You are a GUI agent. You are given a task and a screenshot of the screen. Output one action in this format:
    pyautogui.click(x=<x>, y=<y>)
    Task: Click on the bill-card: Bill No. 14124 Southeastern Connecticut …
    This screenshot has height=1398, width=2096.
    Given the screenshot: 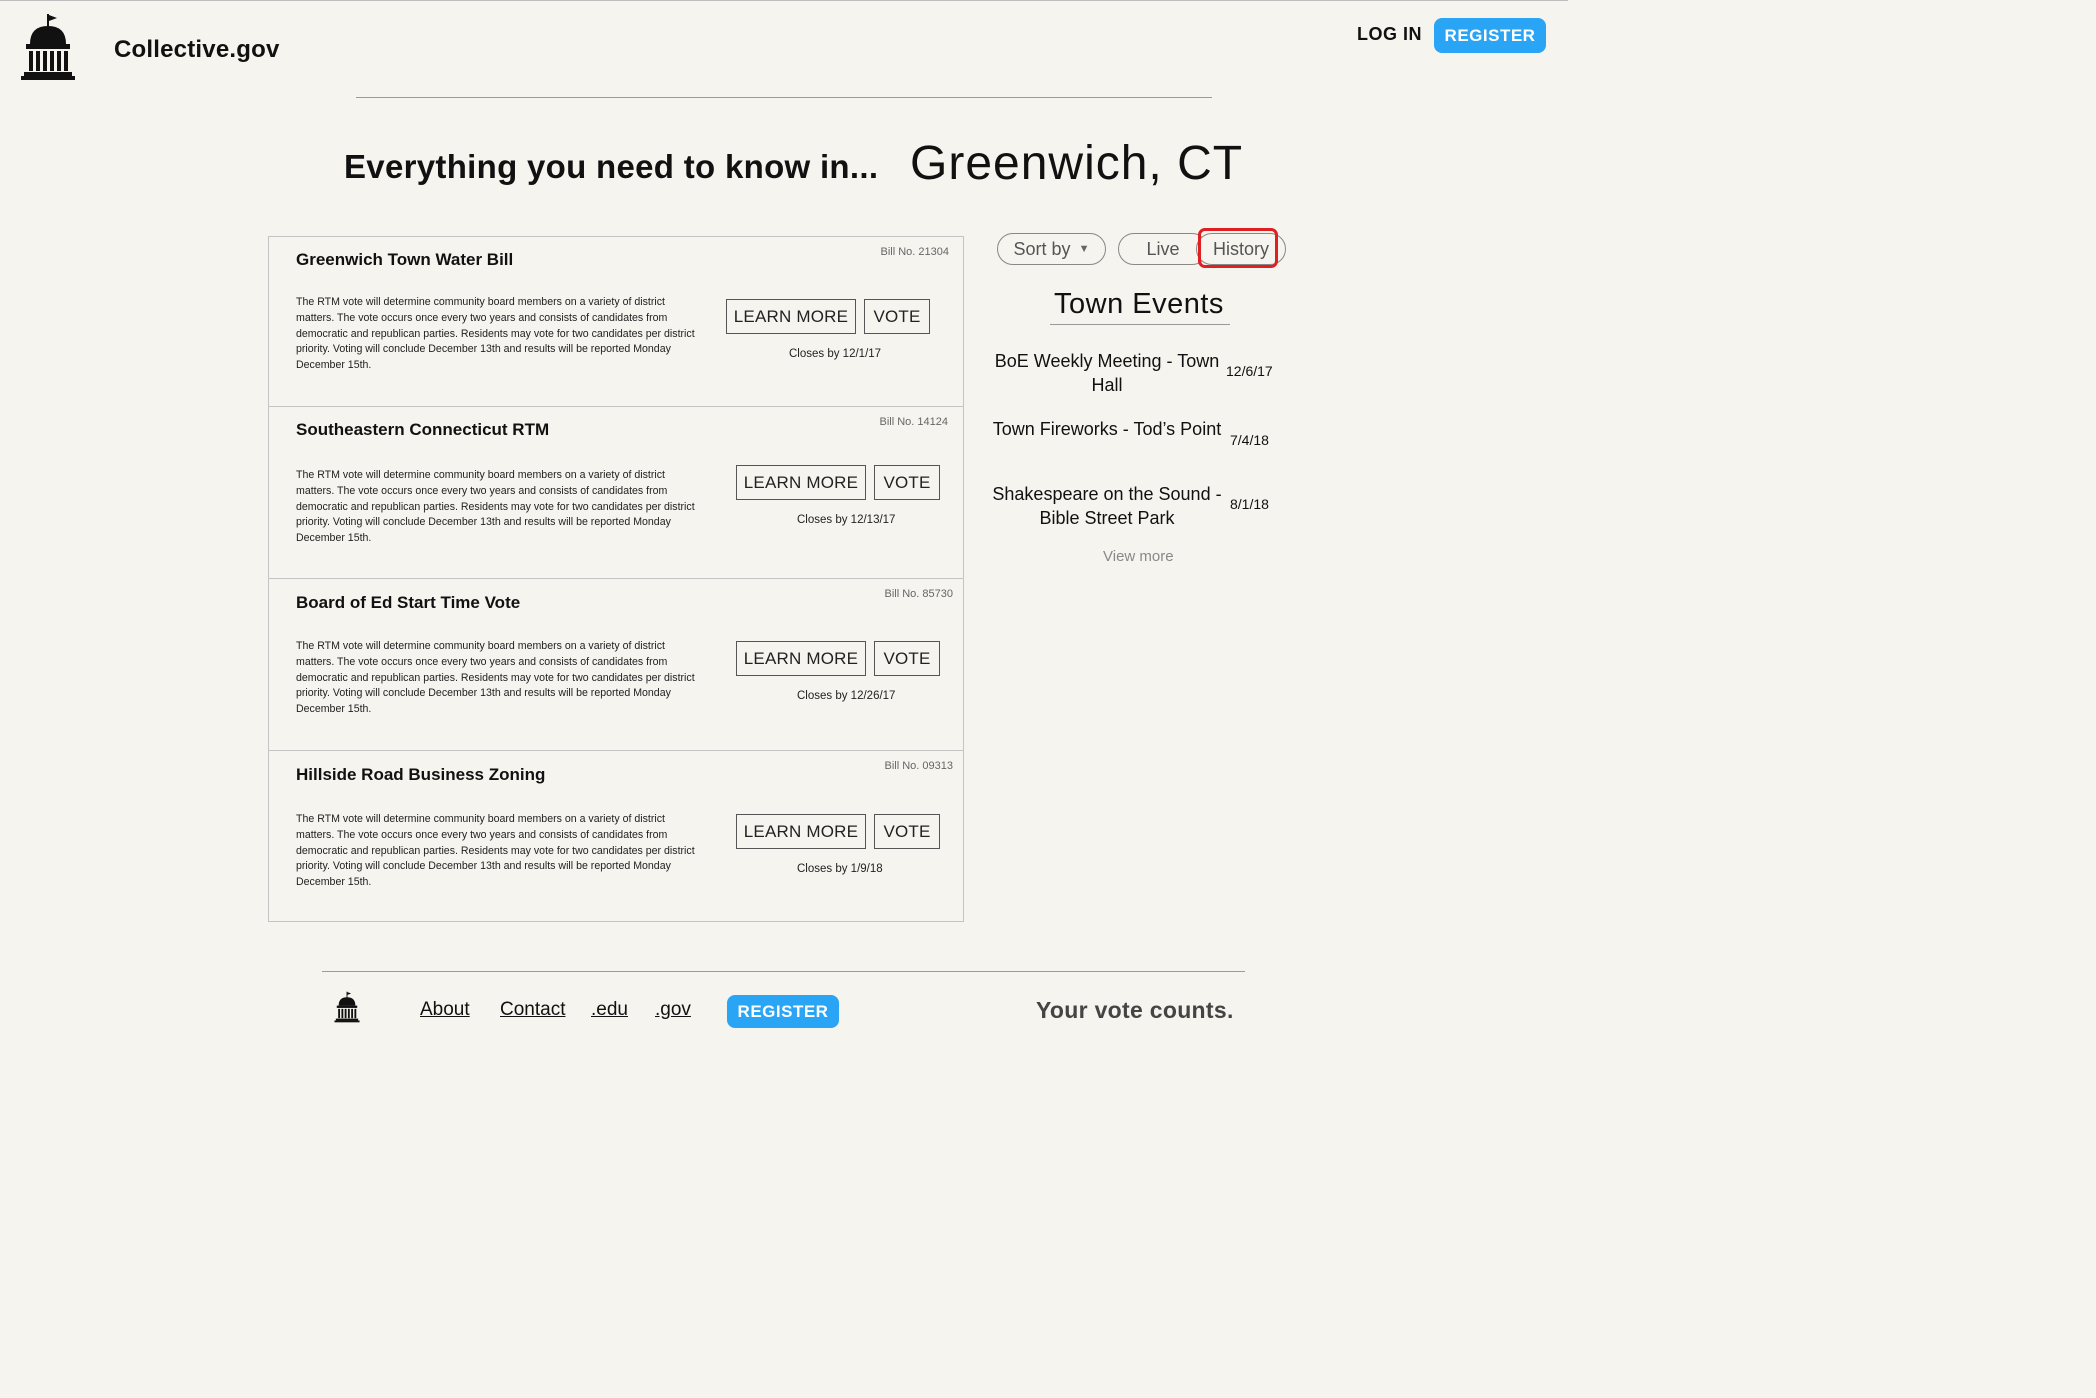 What is the action you would take?
    pyautogui.click(x=616, y=493)
    